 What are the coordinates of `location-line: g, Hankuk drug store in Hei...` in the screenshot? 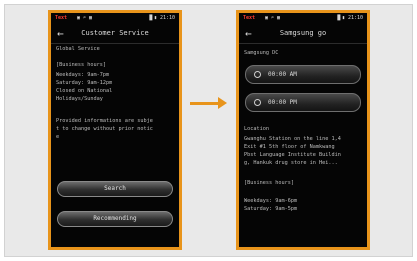 It's located at (291, 163).